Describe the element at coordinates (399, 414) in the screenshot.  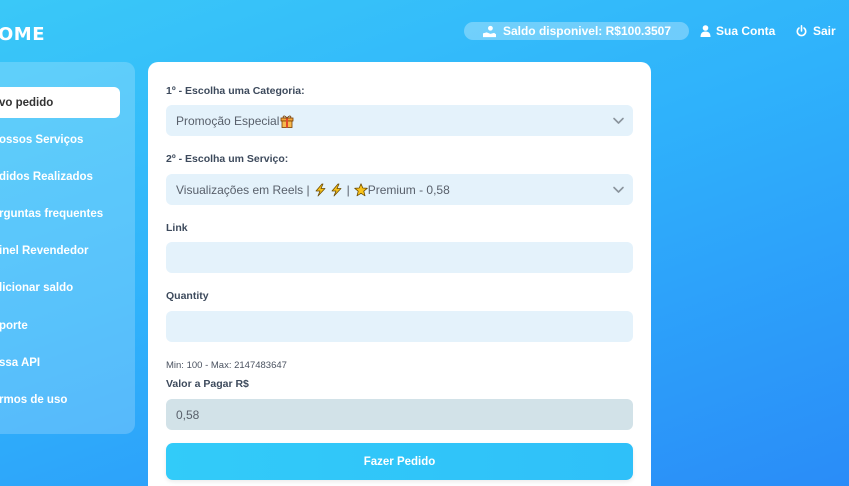
I see `price-field: 0,58` at that location.